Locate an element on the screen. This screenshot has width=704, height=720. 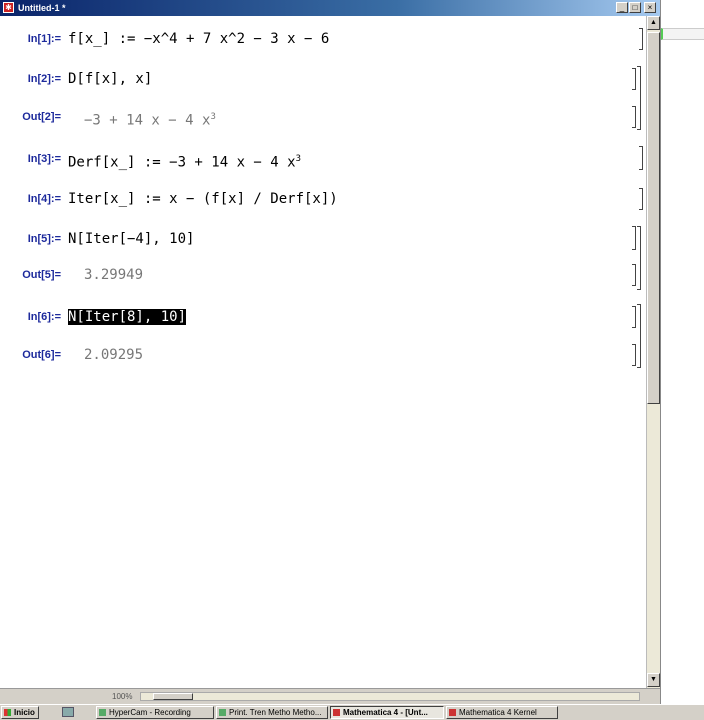
cell-in-1: In[1]:= f[x_] := −x^4 + 7 x^2 − 3 x − 6 is located at coordinates (323, 40).